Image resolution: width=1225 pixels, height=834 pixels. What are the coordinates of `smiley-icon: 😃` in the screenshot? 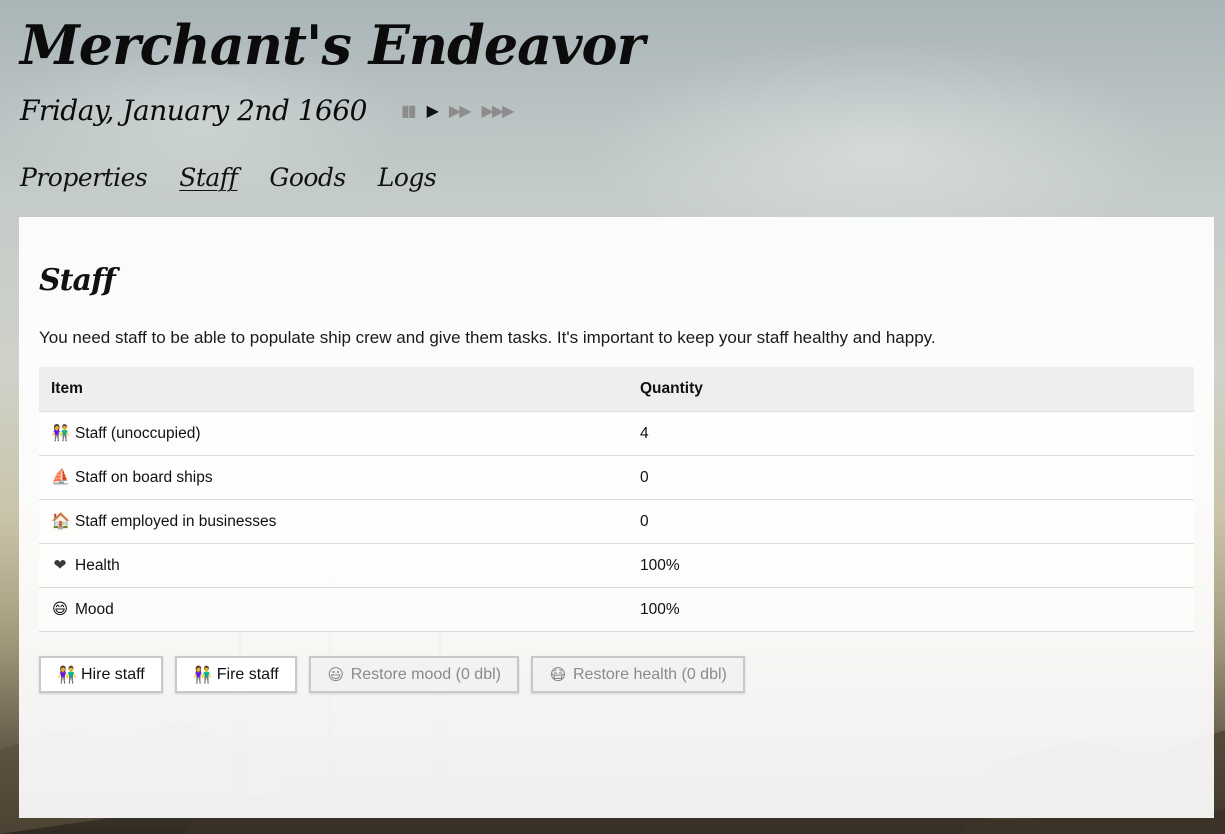 It's located at (336, 674).